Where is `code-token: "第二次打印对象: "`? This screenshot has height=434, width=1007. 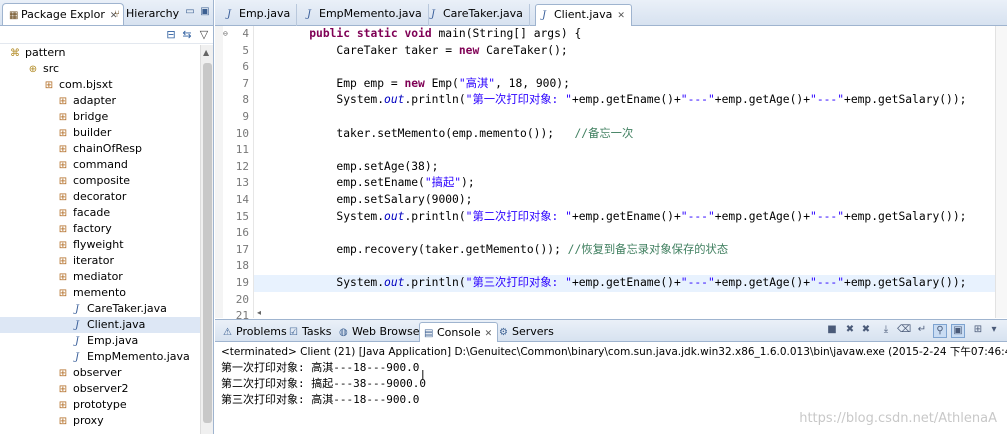
code-token: "第二次打印对象: " is located at coordinates (518, 216).